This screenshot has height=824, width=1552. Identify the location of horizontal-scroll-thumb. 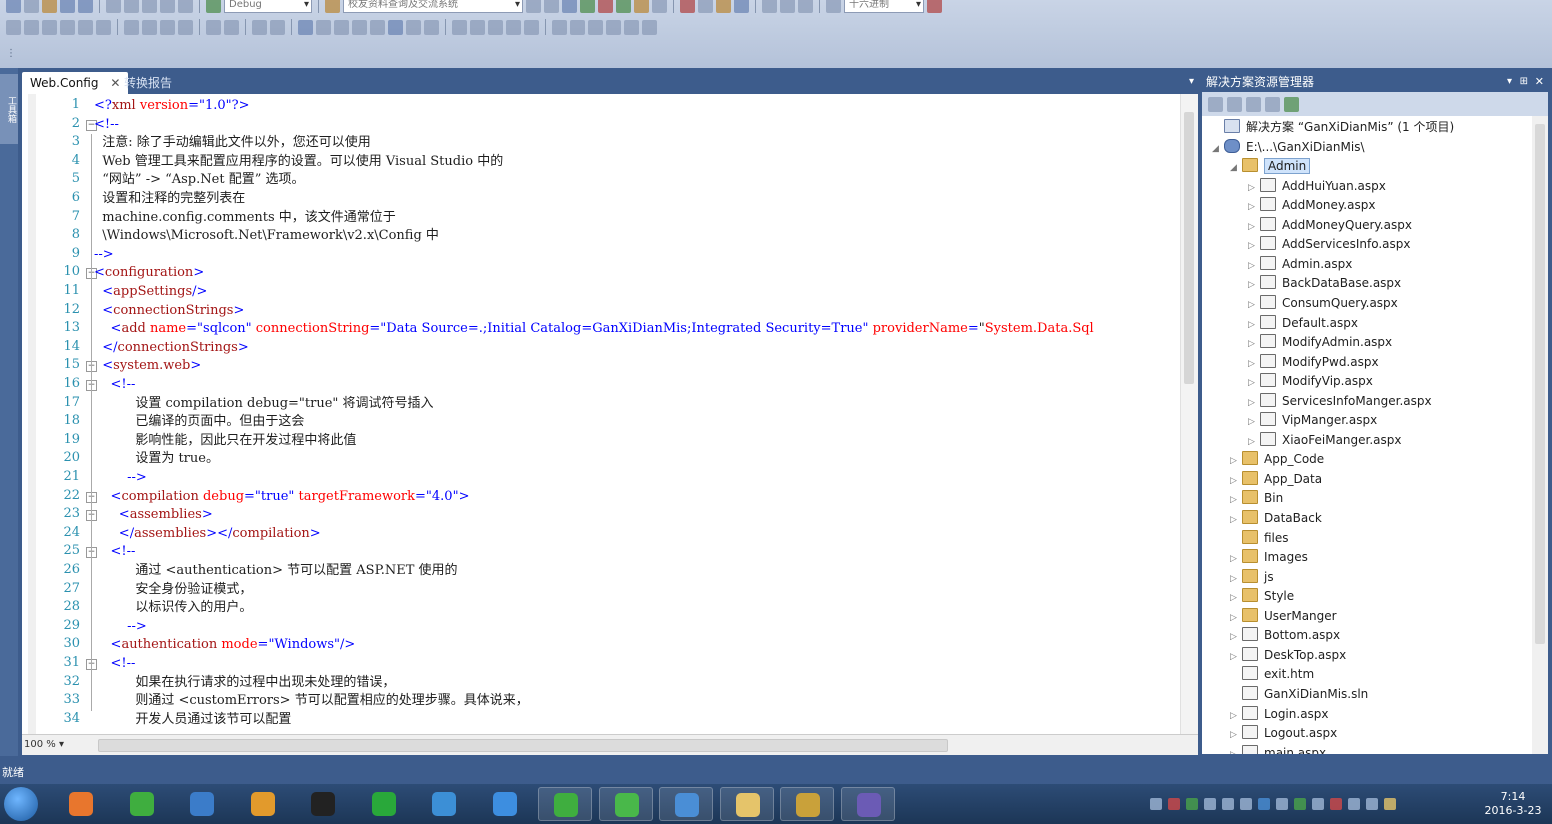
(523, 745).